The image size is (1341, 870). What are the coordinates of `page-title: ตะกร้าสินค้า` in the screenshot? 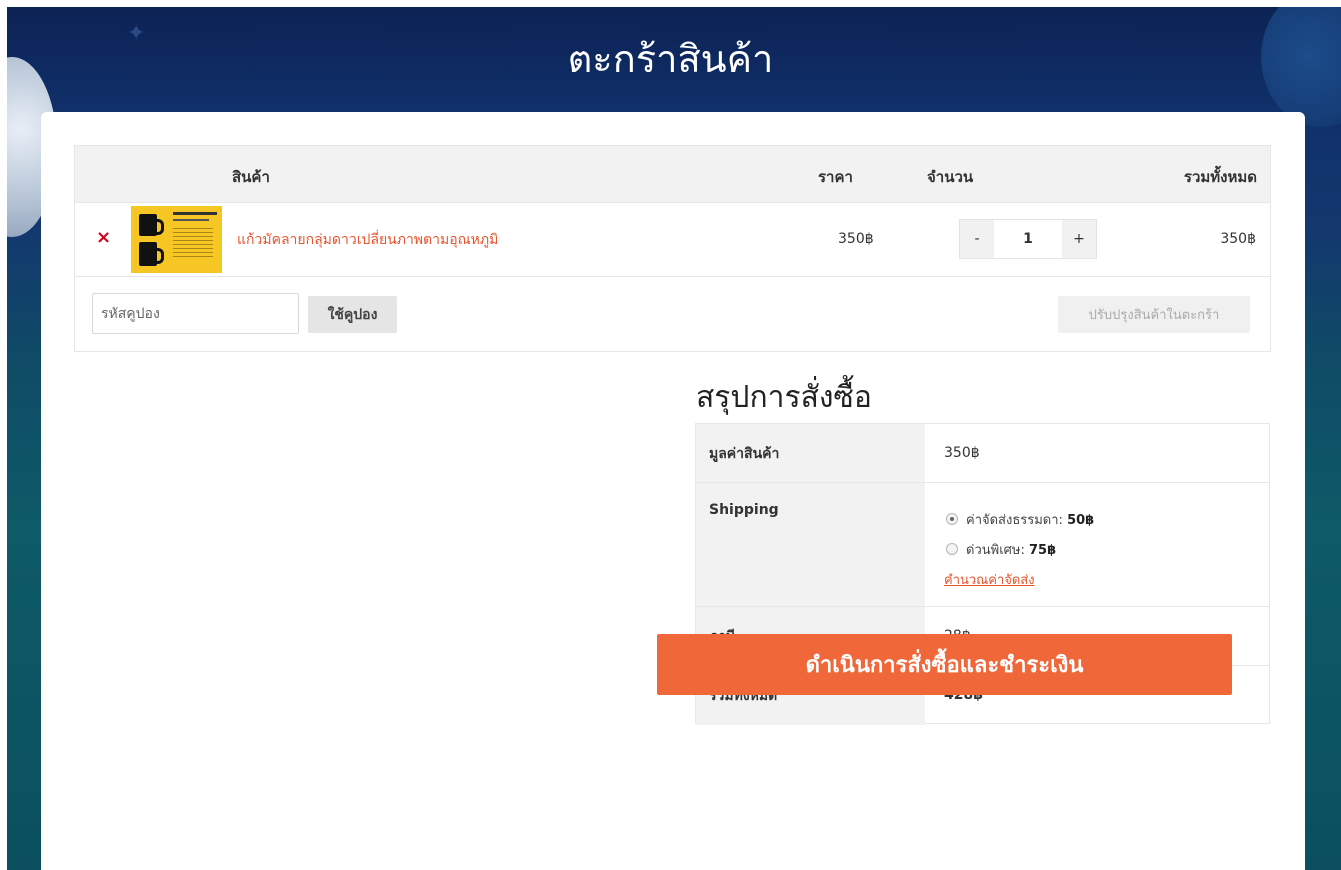 It's located at (670, 59).